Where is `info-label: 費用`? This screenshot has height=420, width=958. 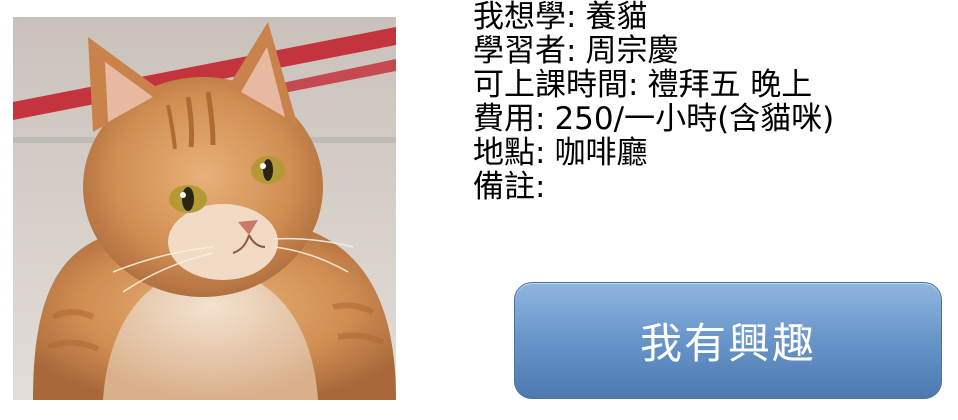 info-label: 費用 is located at coordinates (509, 119).